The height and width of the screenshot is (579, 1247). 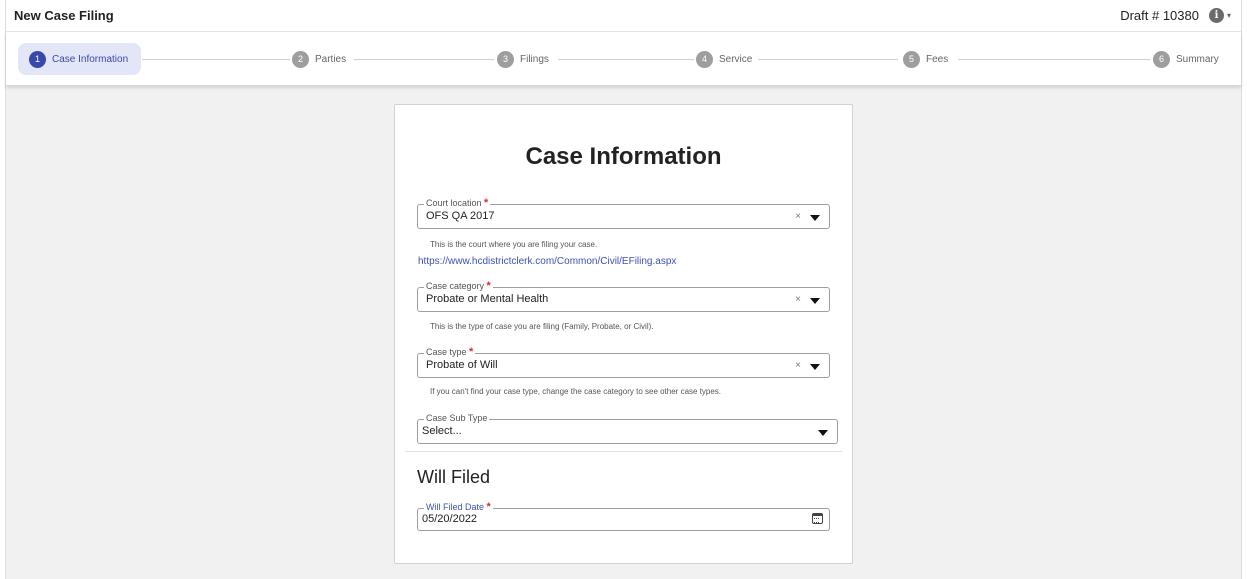 What do you see at coordinates (454, 477) in the screenshot?
I see `will-filed-heading: Will Filed` at bounding box center [454, 477].